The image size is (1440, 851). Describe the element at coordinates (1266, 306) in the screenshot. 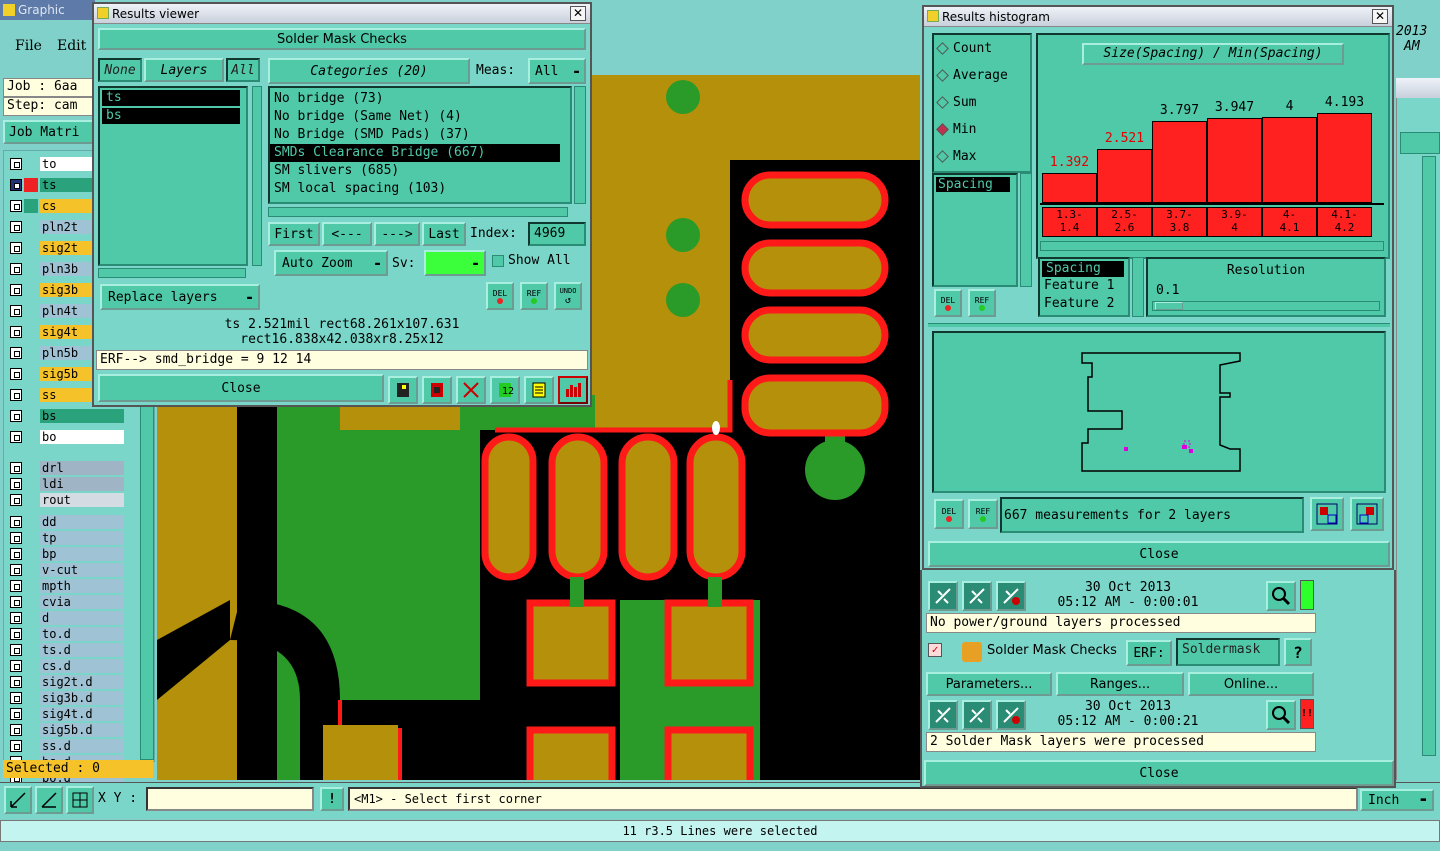

I see `resolution-slider` at that location.